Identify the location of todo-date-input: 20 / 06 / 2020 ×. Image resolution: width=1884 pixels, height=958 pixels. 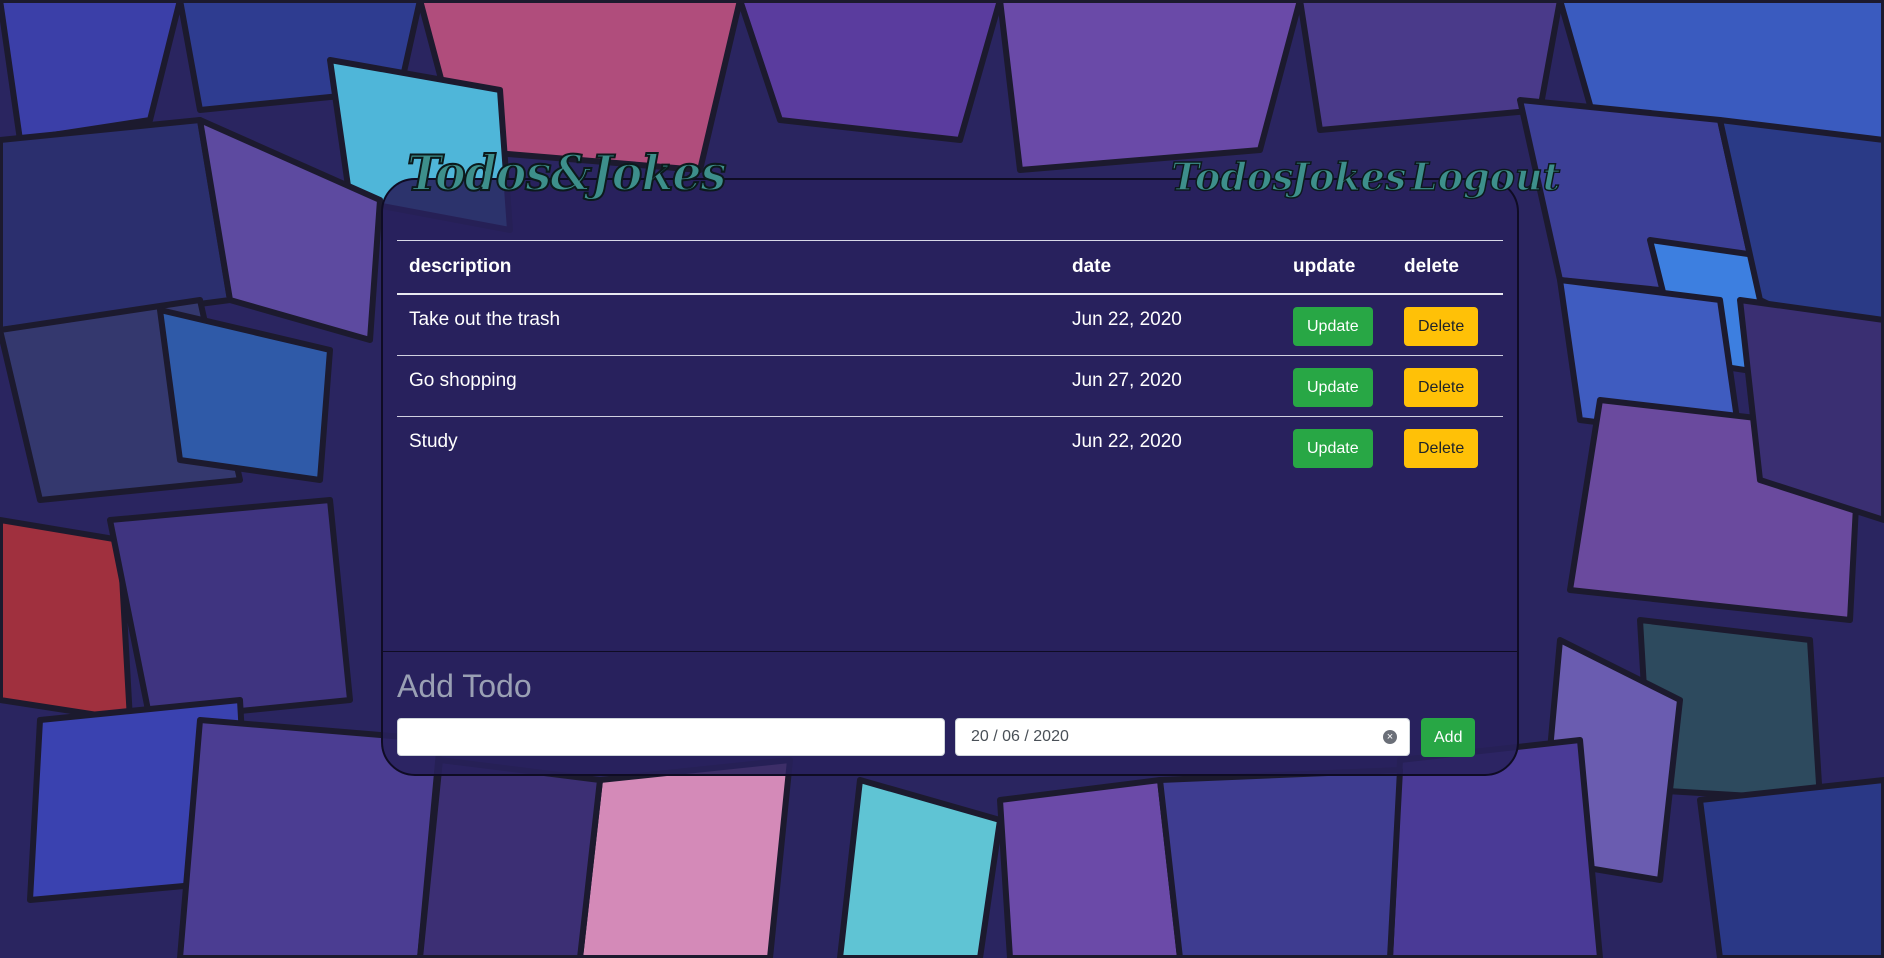
(1182, 737).